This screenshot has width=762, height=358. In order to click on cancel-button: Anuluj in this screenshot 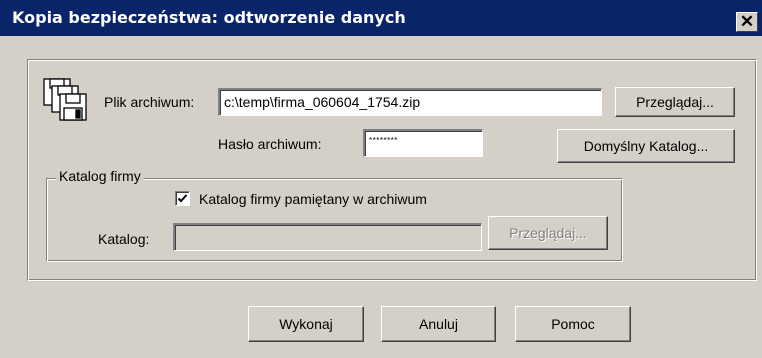, I will do `click(438, 324)`.